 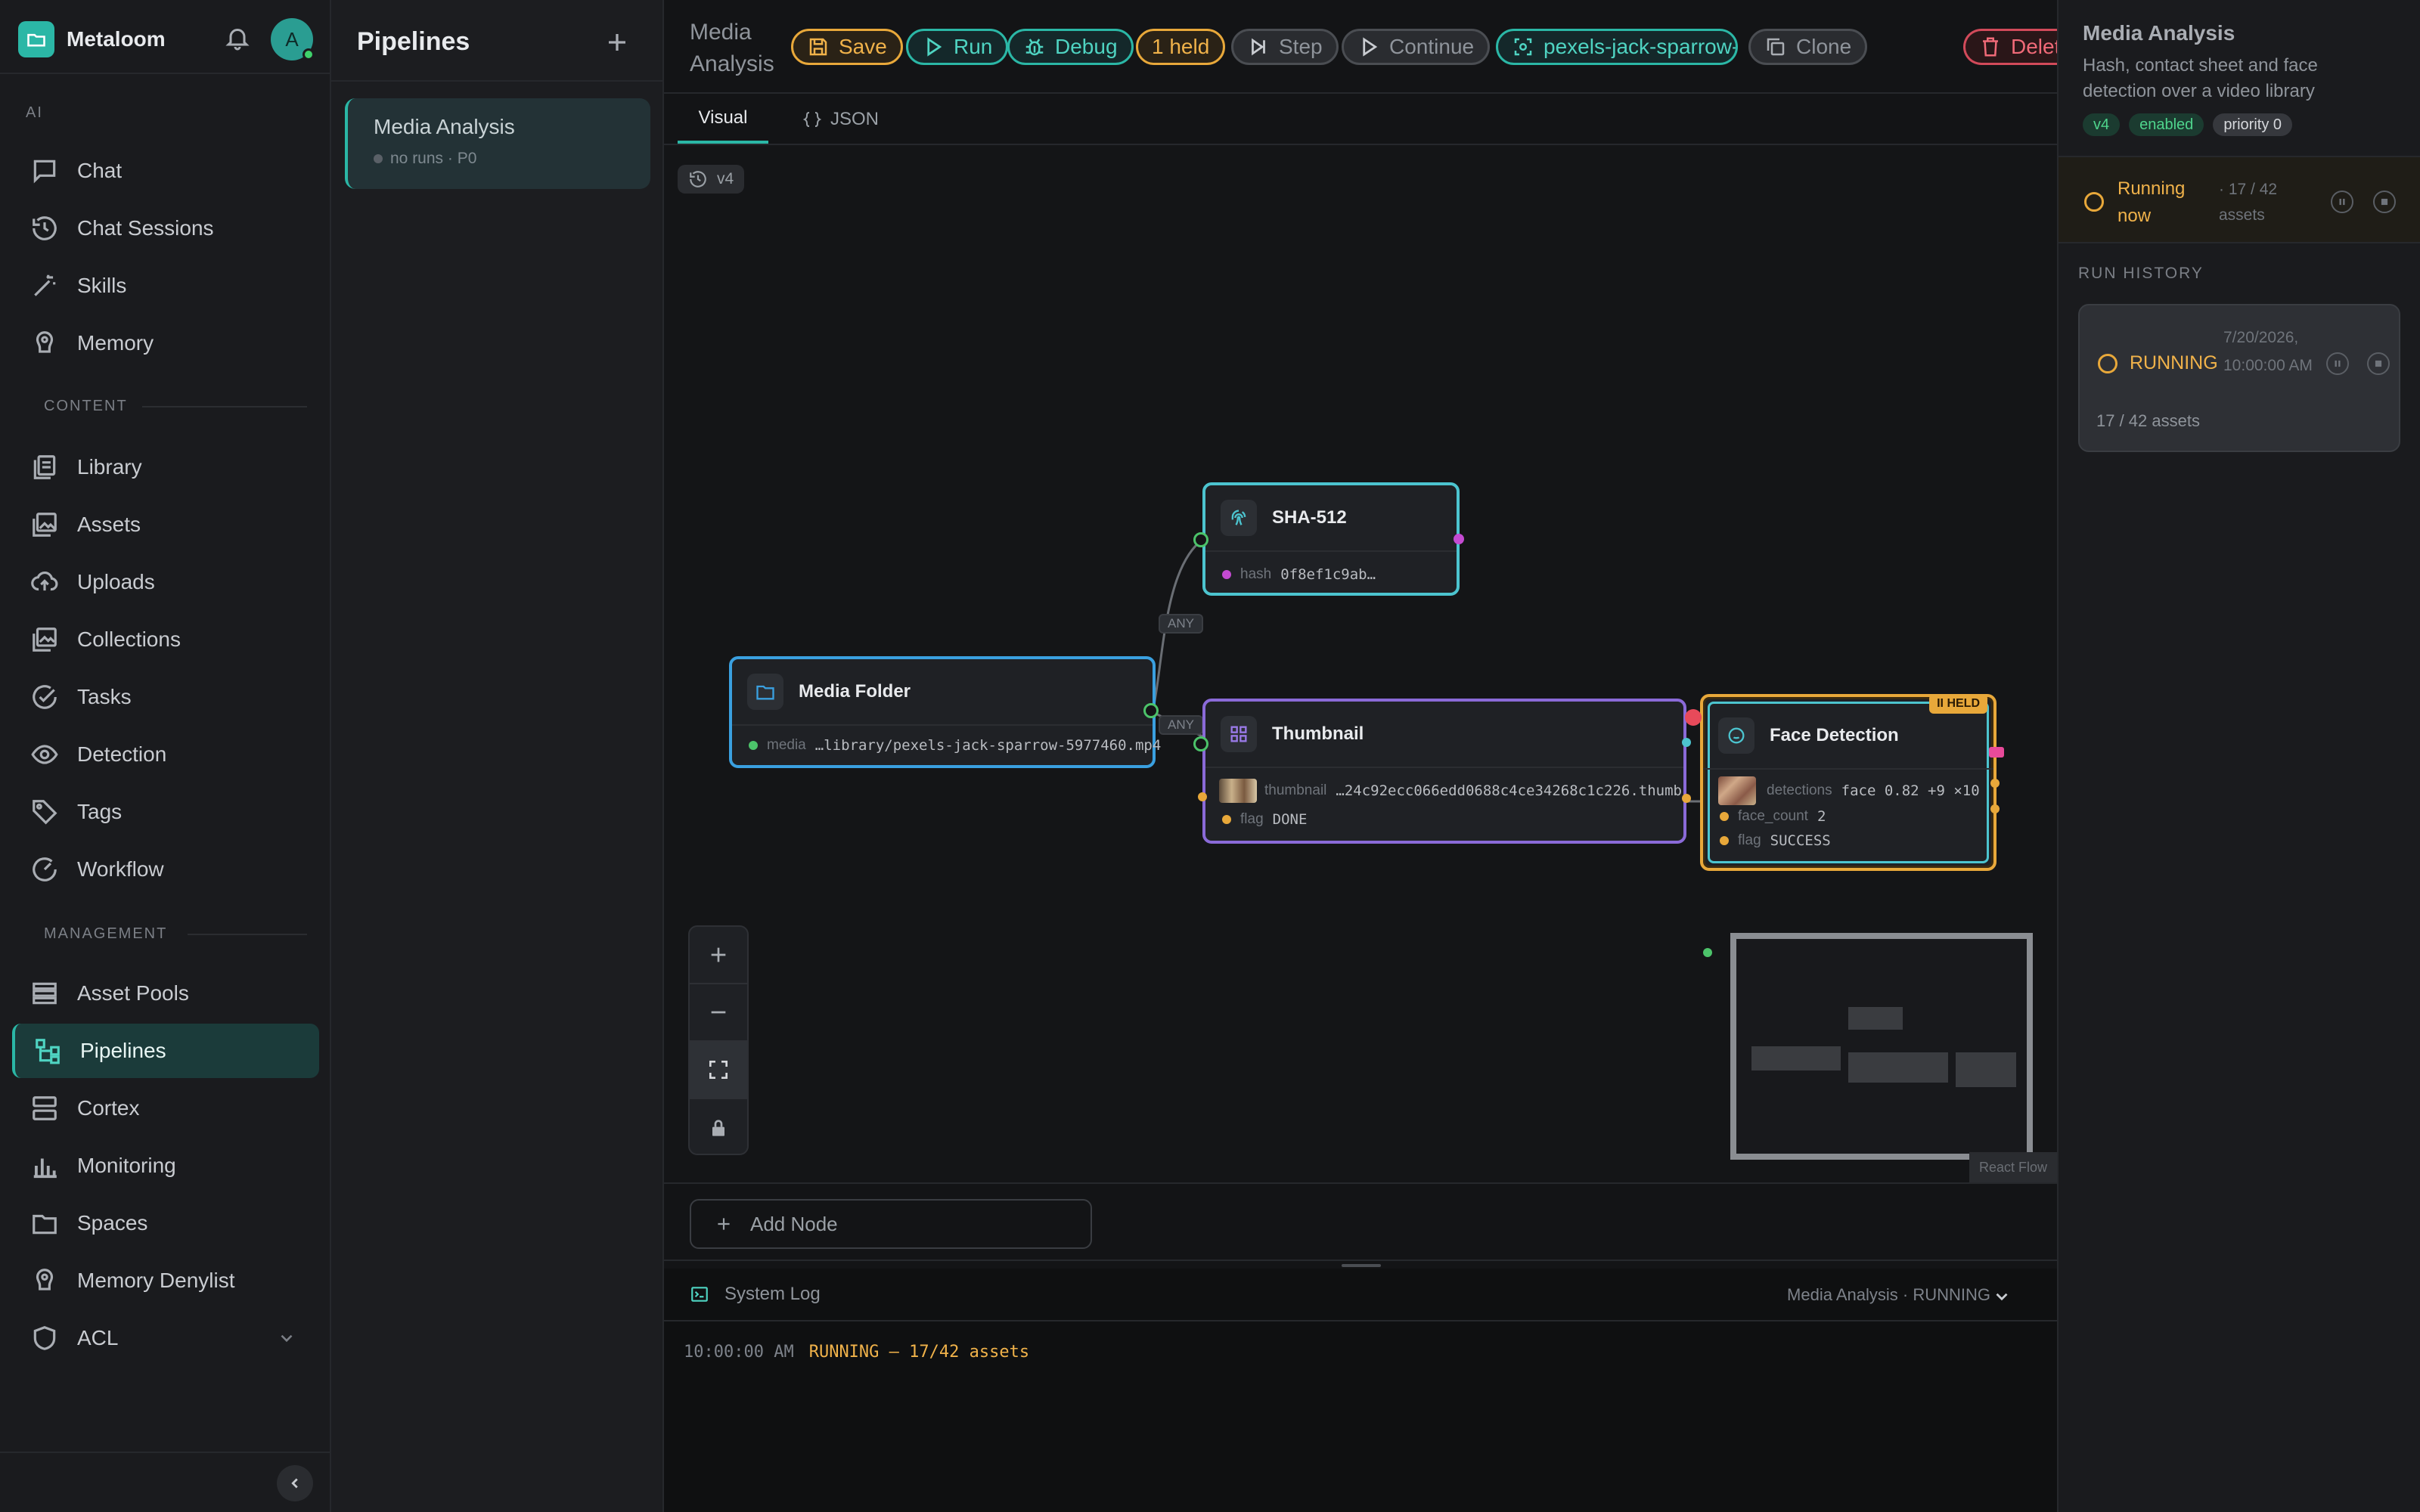 I want to click on sidebar-item-tasks: Tasks, so click(x=165, y=697).